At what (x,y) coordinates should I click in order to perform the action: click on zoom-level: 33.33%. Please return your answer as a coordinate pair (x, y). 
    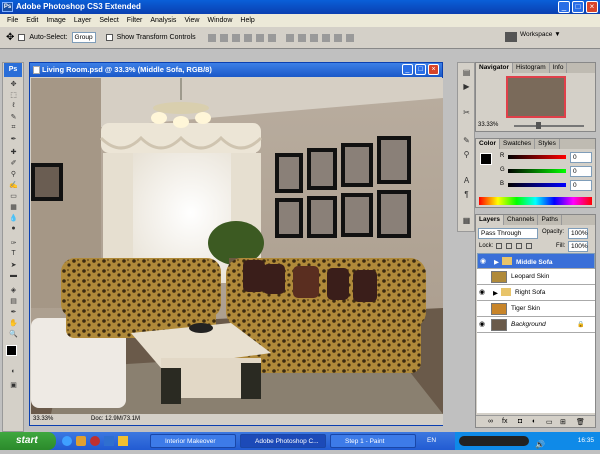
    Looking at the image, I should click on (43, 419).